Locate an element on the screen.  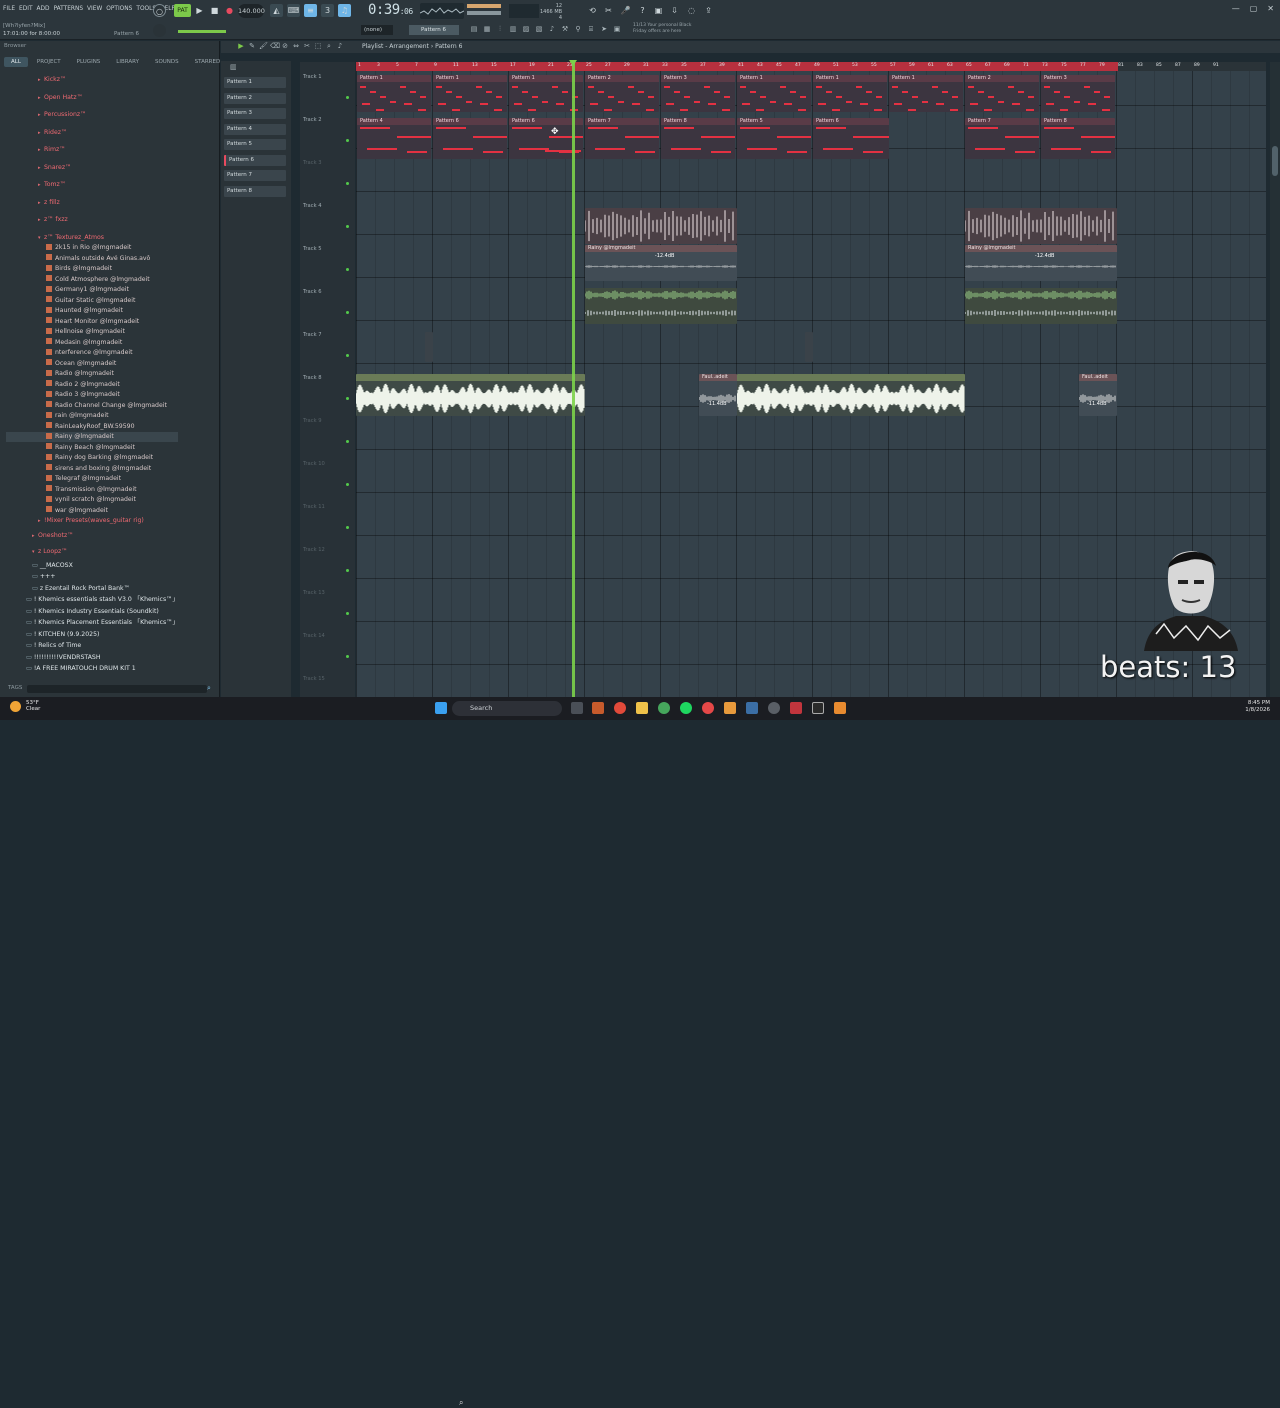
browser-root-folder: ▭ ! Relics of Time is located at coordinates (53, 646).